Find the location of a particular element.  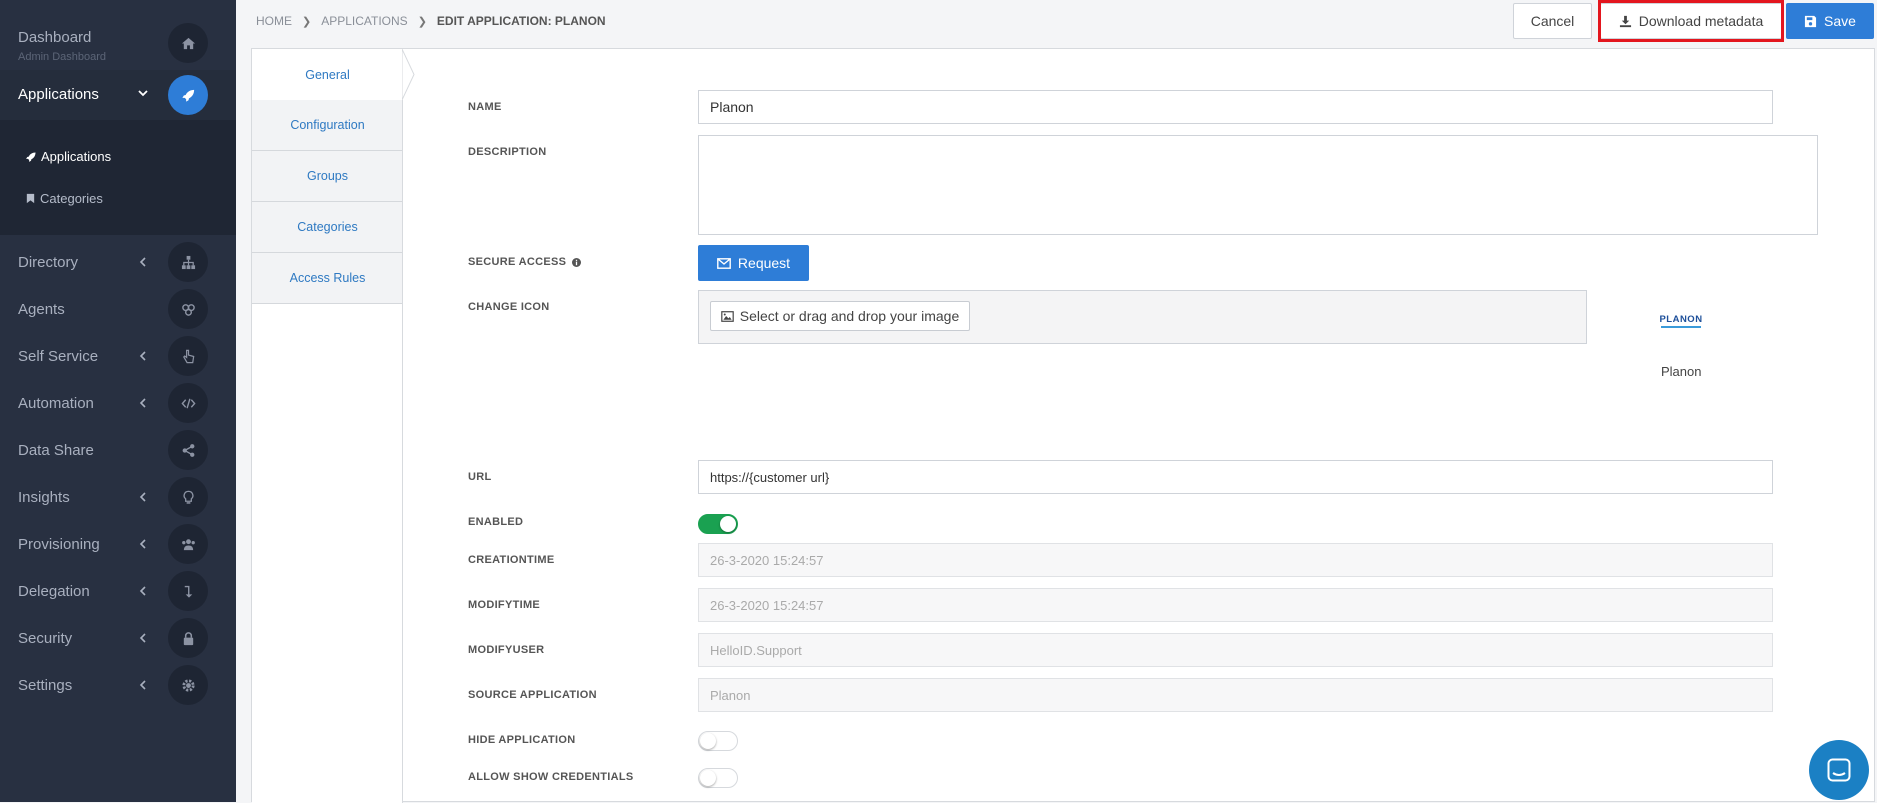

sidebar-item-label: Settings is located at coordinates (45, 685).